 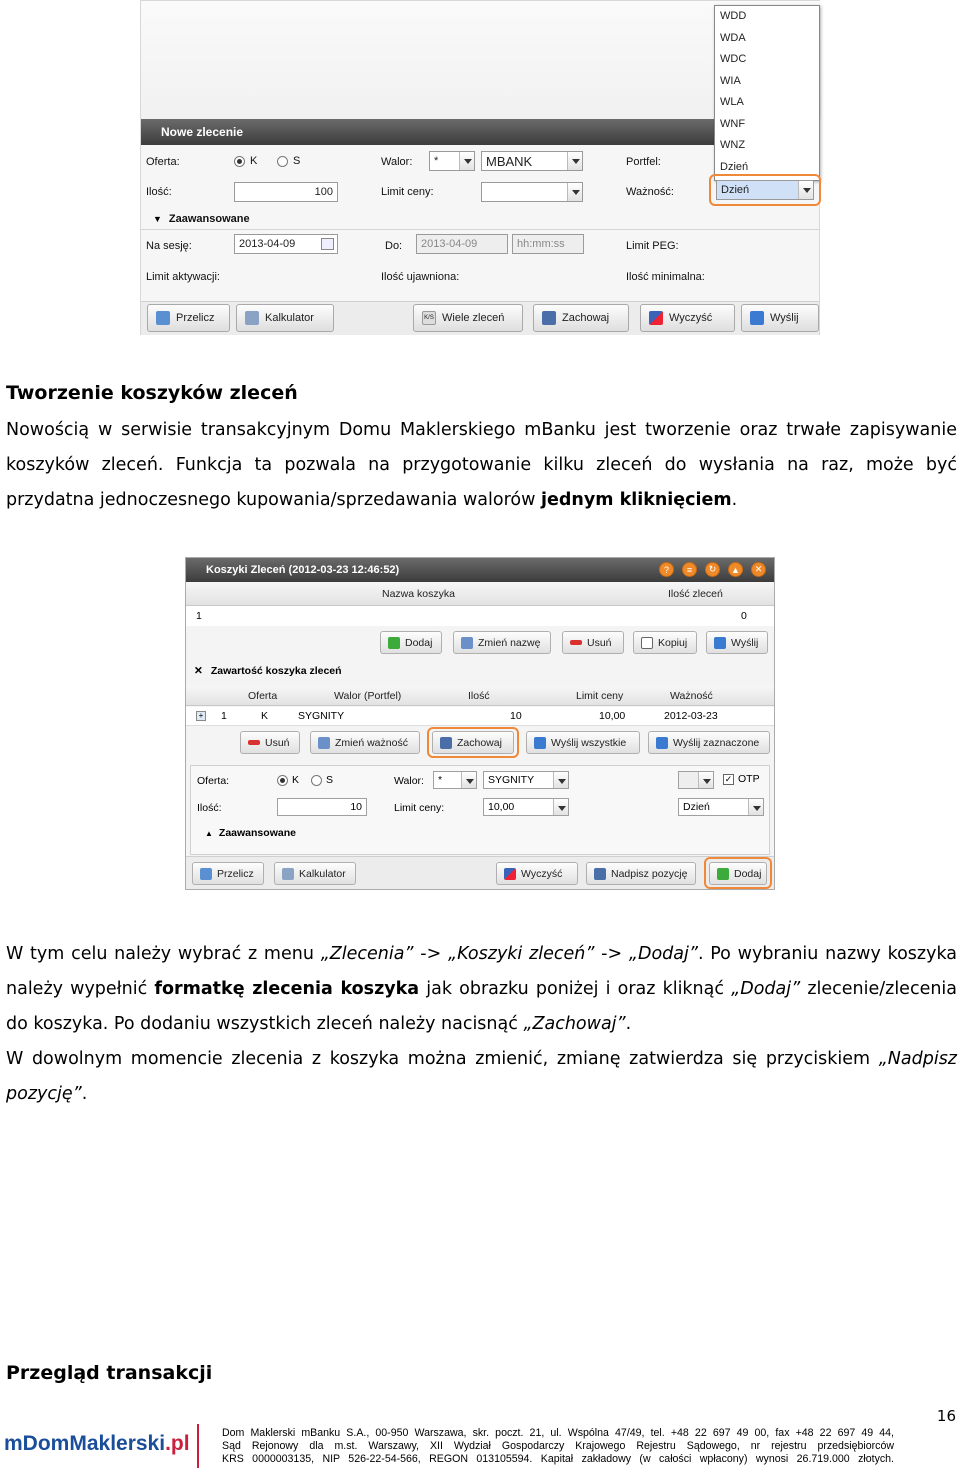 What do you see at coordinates (397, 162) in the screenshot?
I see `walor-label: Walor:` at bounding box center [397, 162].